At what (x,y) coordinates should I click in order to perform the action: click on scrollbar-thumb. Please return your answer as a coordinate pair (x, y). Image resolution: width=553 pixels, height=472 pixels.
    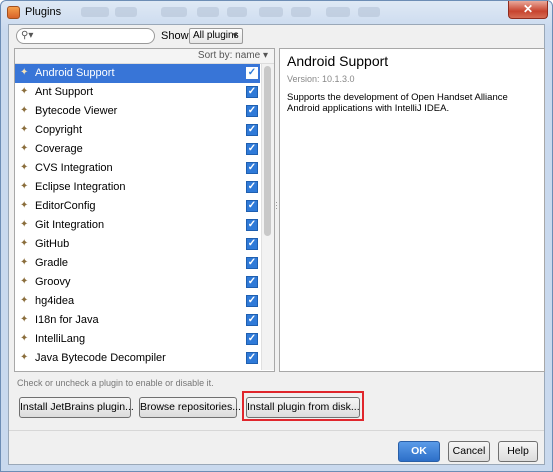
    Looking at the image, I should click on (267, 151).